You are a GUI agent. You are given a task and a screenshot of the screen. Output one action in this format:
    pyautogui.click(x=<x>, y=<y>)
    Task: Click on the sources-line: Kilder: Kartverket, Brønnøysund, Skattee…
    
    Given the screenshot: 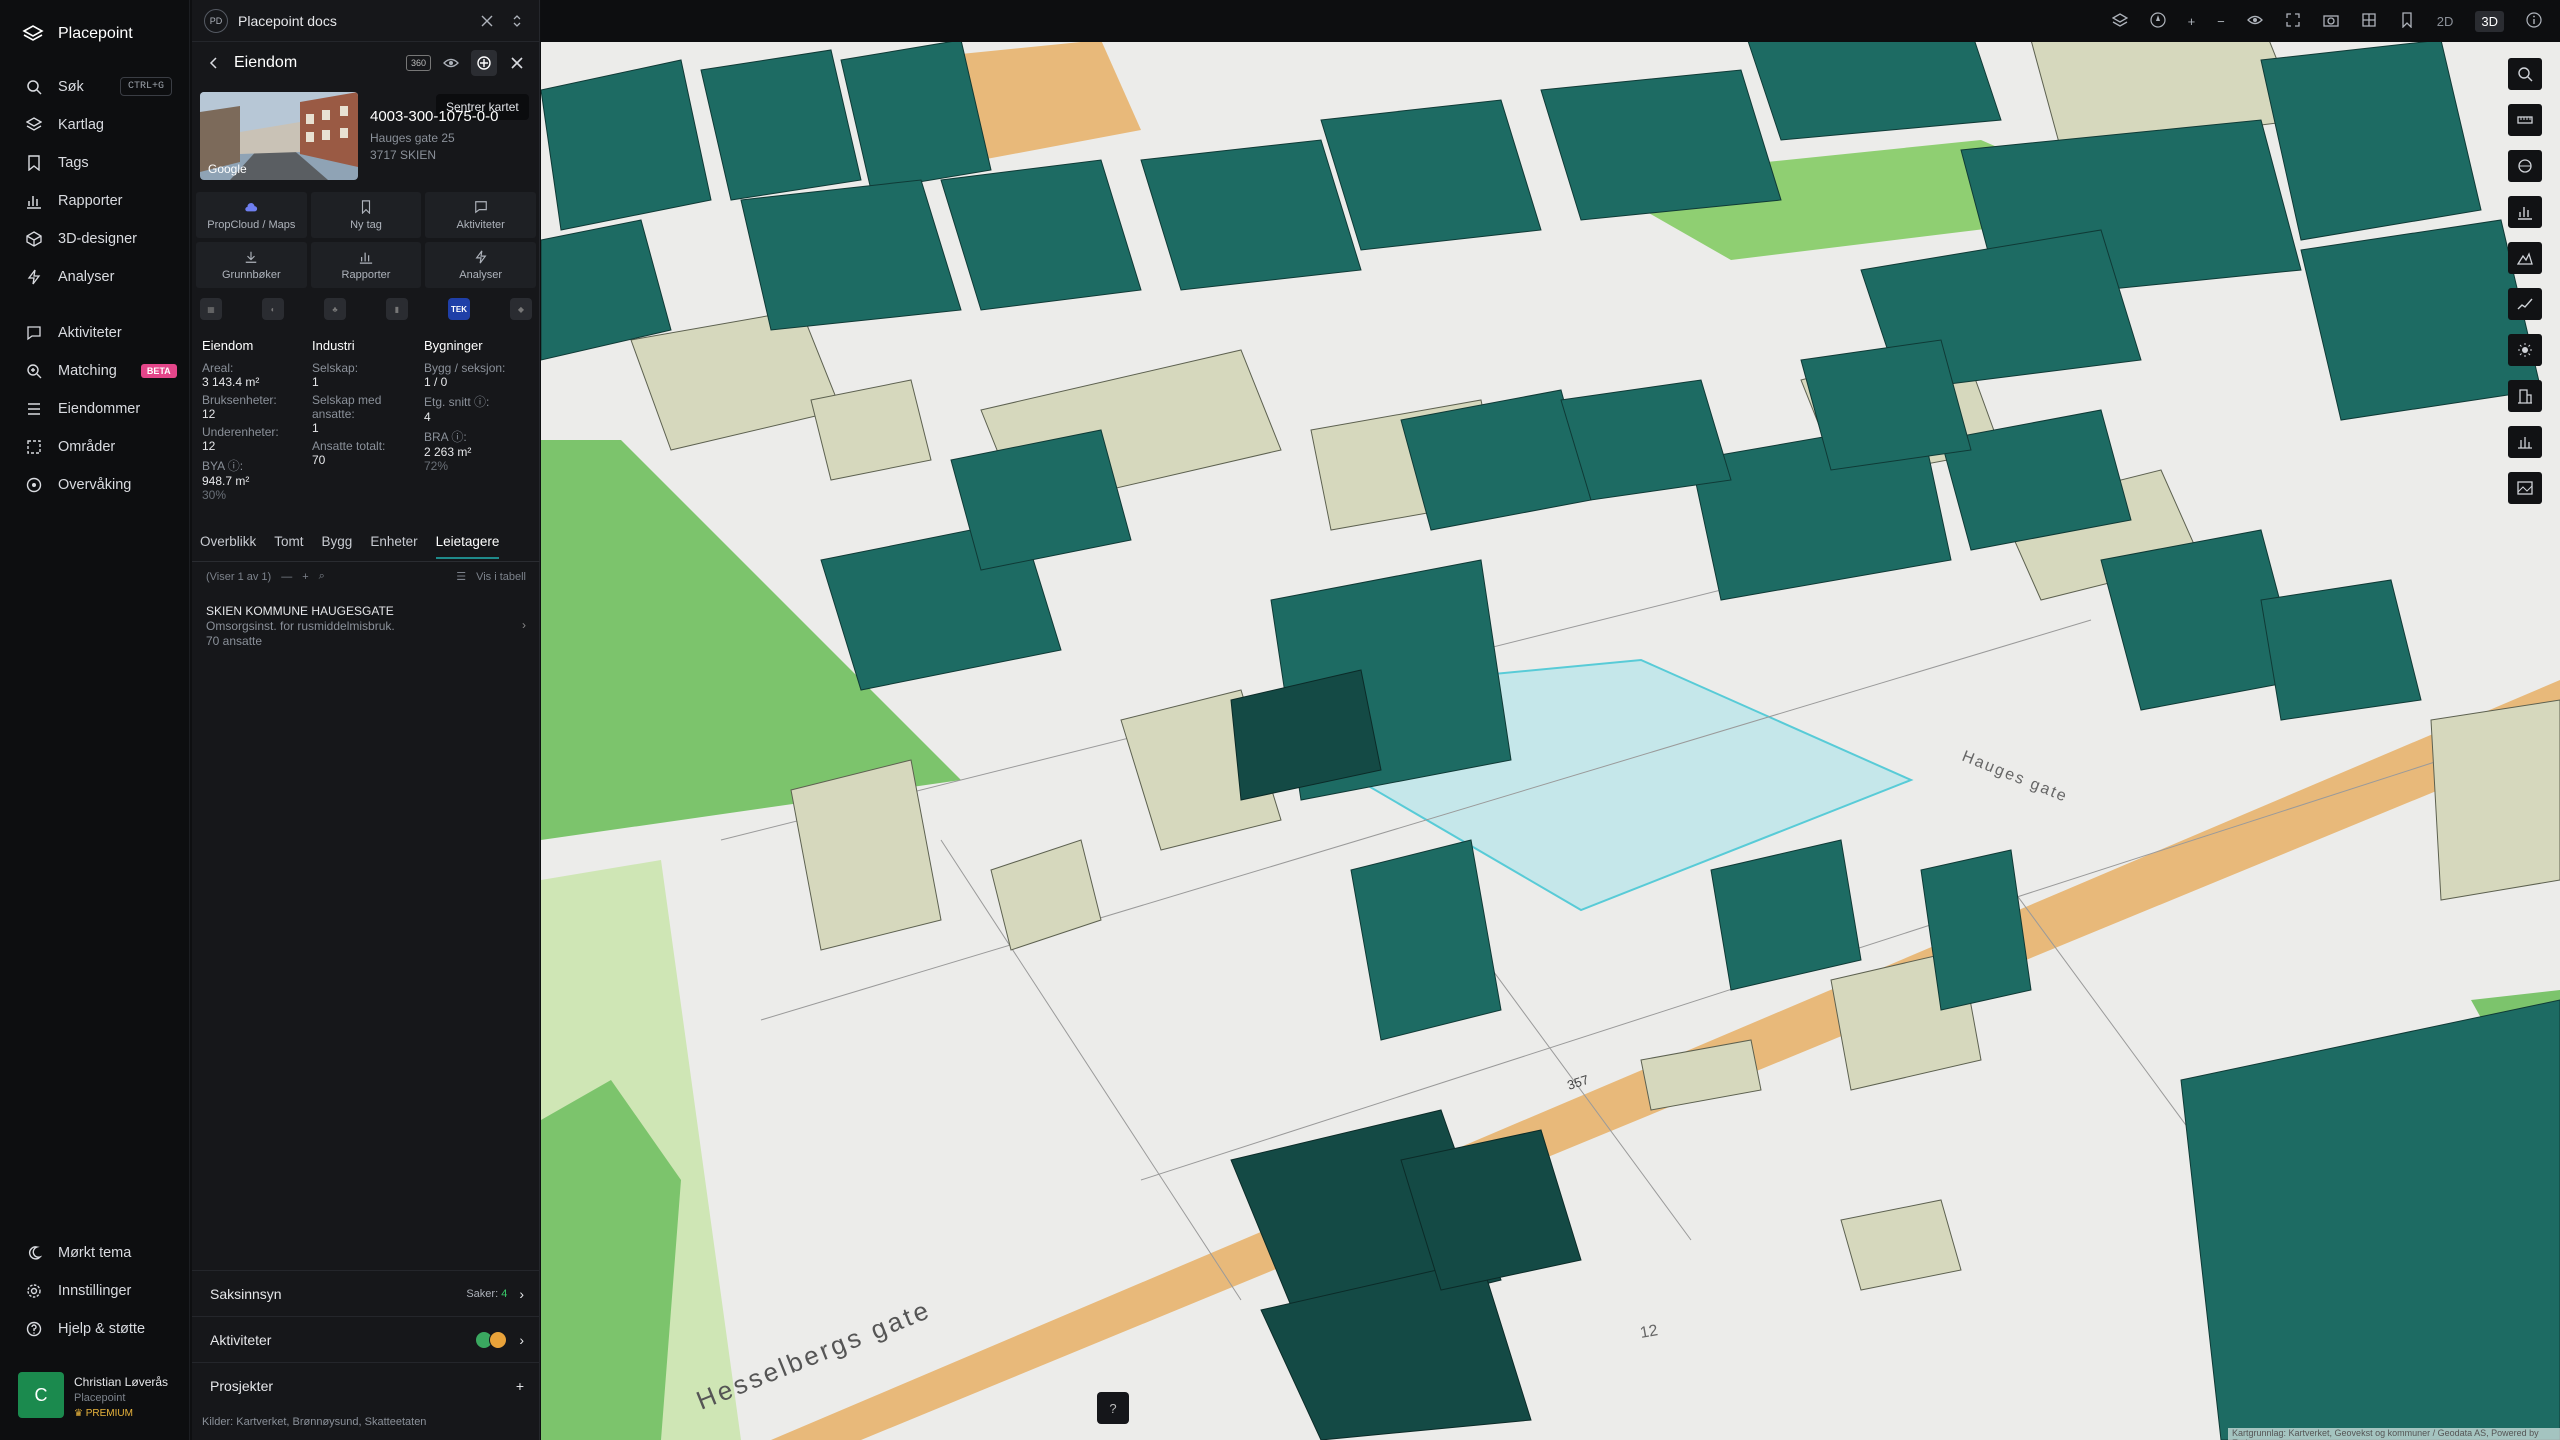 What is the action you would take?
    pyautogui.click(x=314, y=1422)
    